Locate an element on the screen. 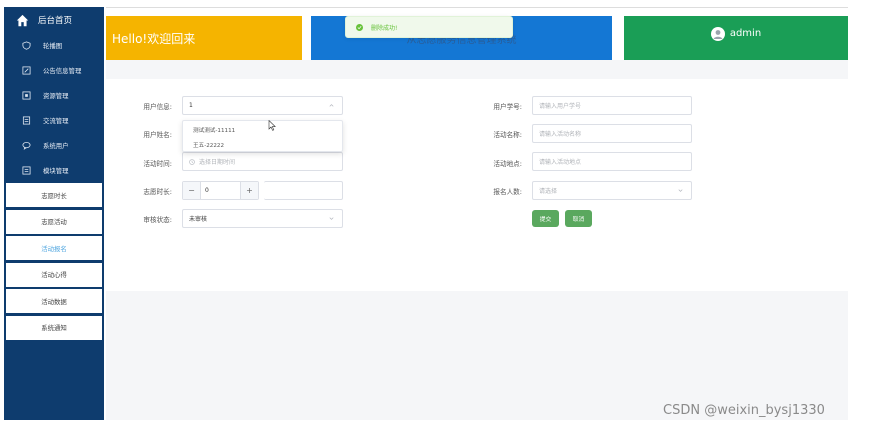  sidebar-item-label: 轮播图 is located at coordinates (53, 46).